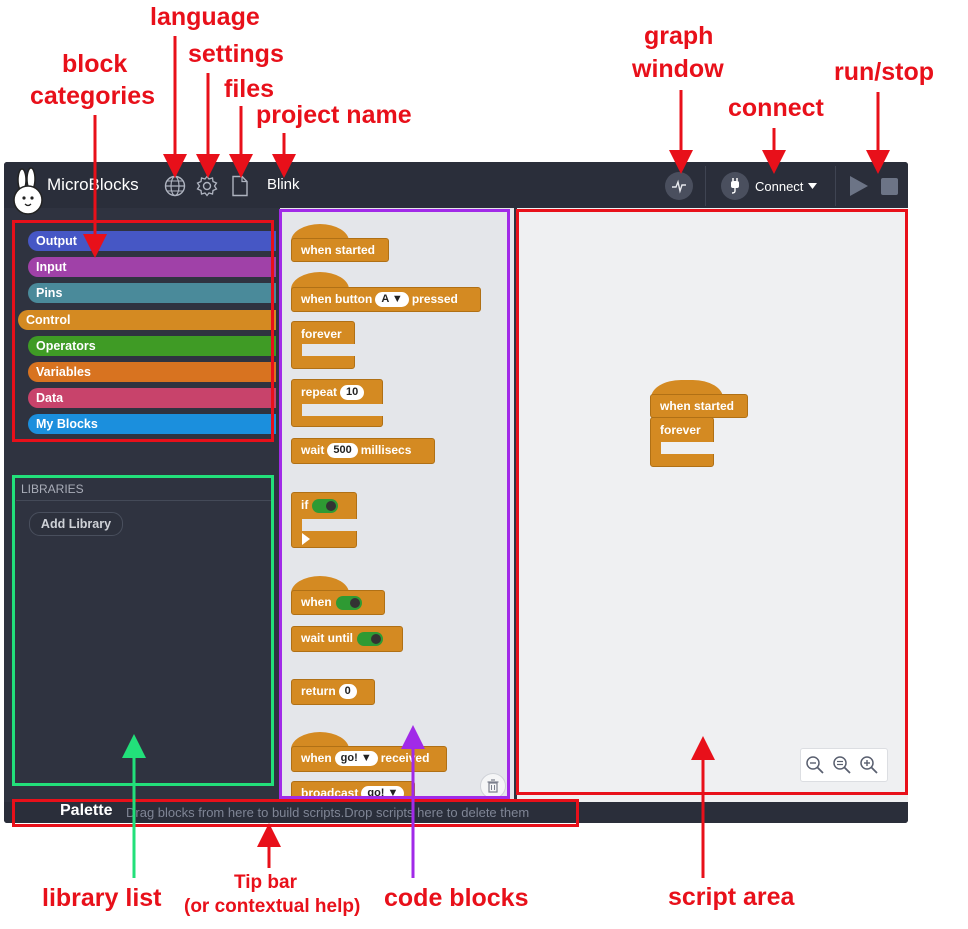 This screenshot has width=968, height=929. What do you see at coordinates (776, 108) in the screenshot?
I see `connect-label-annotation: connect` at bounding box center [776, 108].